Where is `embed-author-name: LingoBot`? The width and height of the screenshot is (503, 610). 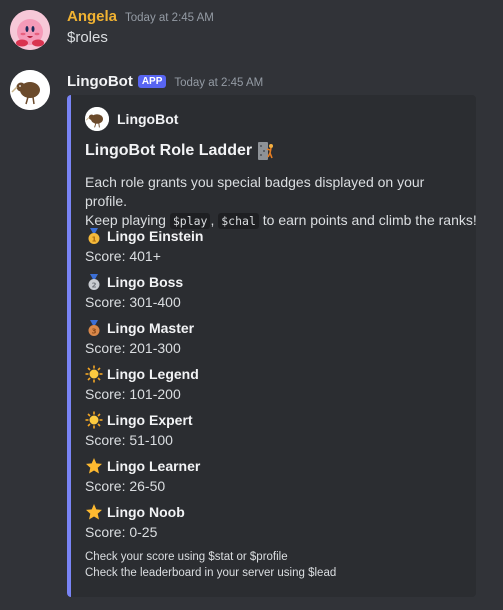 embed-author-name: LingoBot is located at coordinates (148, 119).